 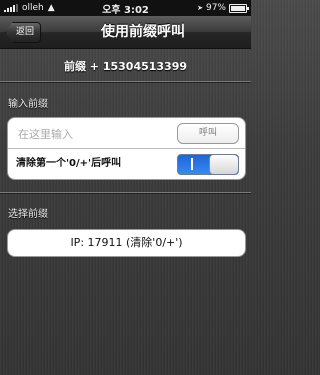 I want to click on battery-icon, so click(x=239, y=8).